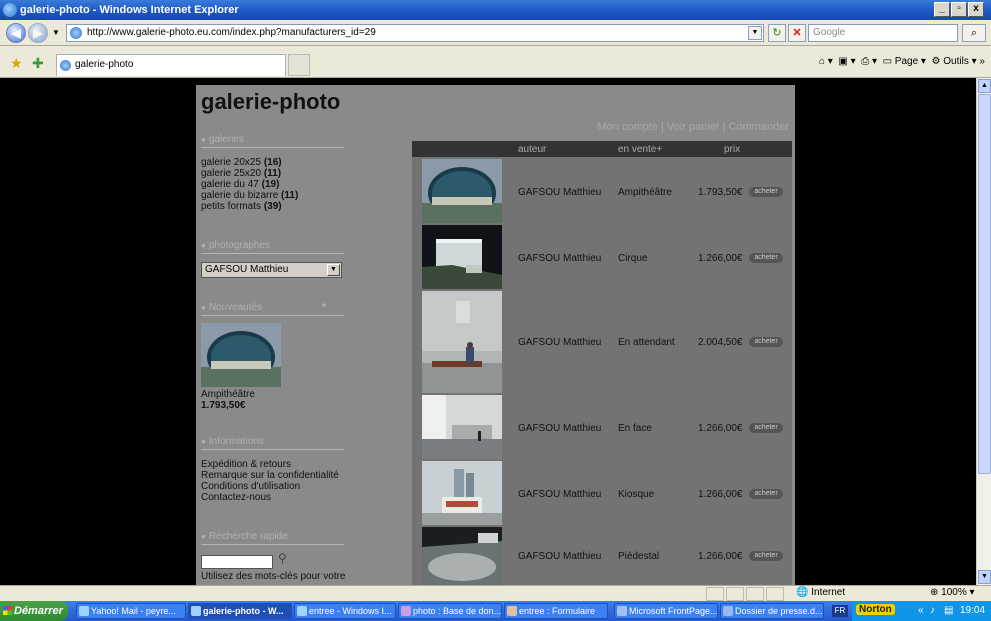  I want to click on favorites-star-icon: ★, so click(16, 63).